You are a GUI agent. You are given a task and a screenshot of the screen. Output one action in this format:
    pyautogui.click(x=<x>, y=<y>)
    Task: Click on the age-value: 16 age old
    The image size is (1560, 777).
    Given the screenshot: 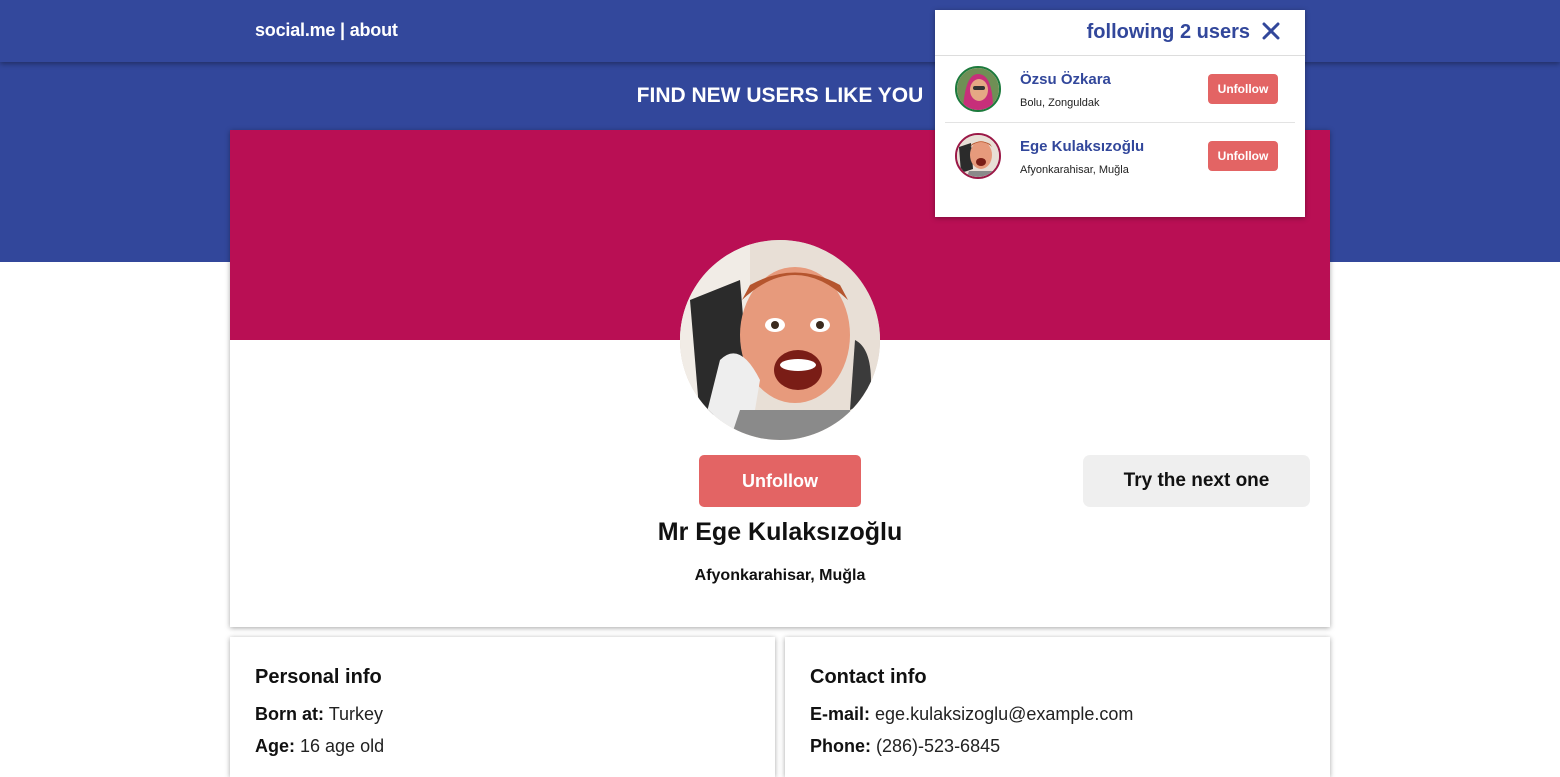 What is the action you would take?
    pyautogui.click(x=342, y=746)
    